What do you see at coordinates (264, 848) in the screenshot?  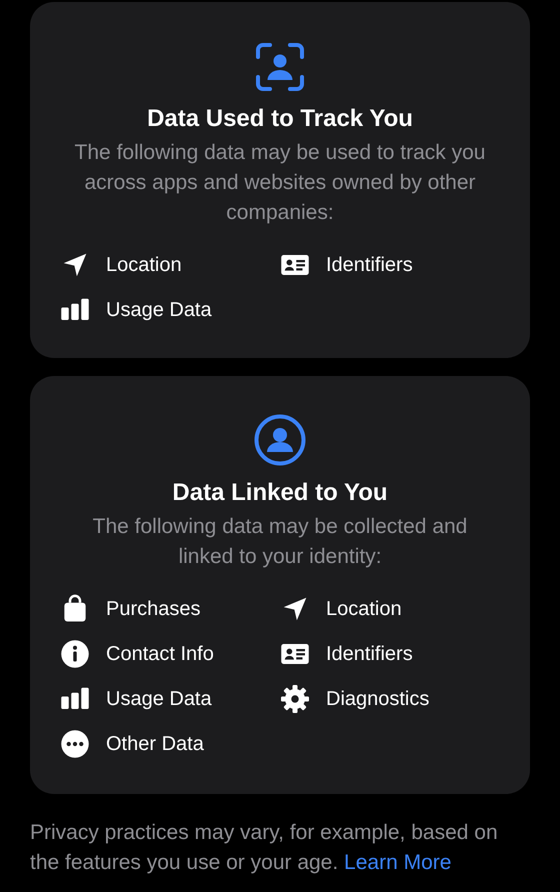 I see `privacy-note: Privacy practices may vary, for example, based on the features you use or your age. Learn More` at bounding box center [264, 848].